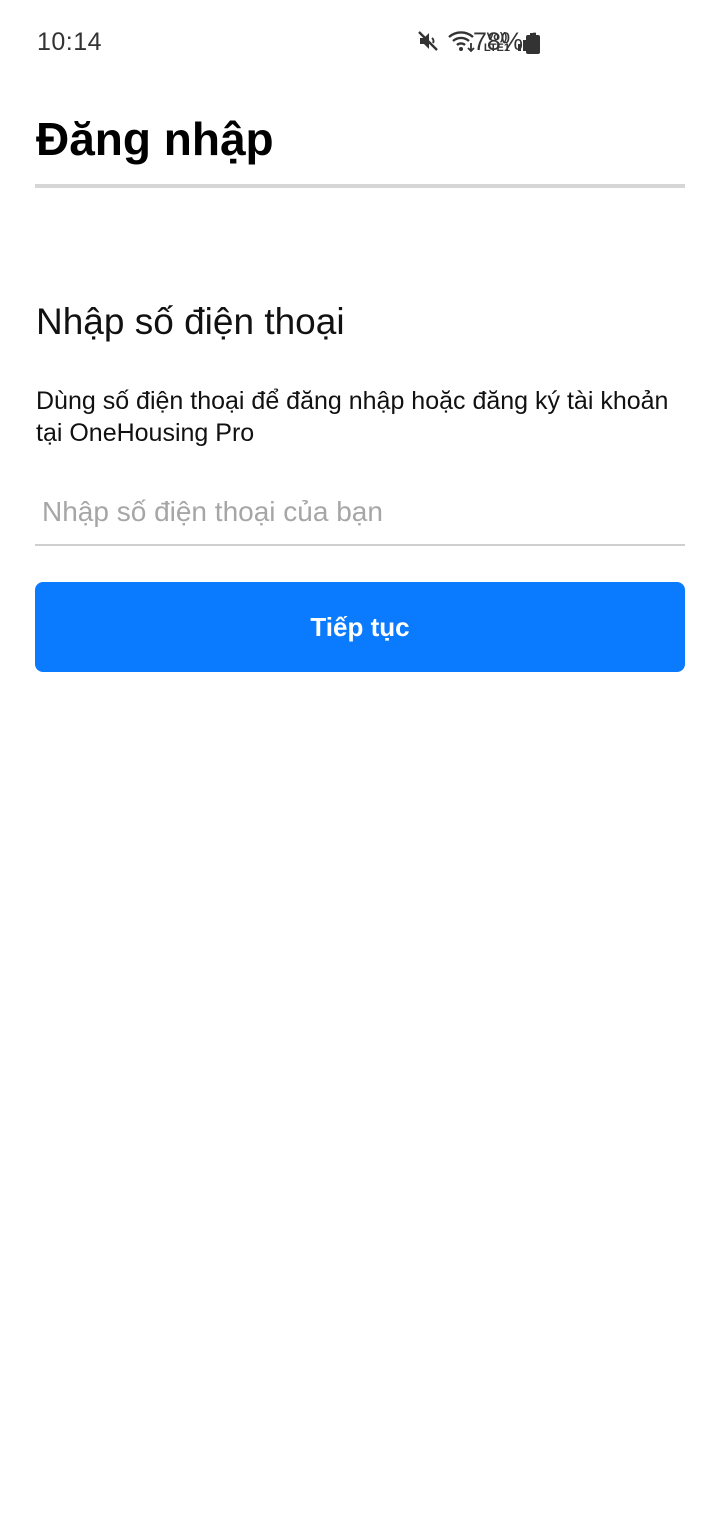 The height and width of the screenshot is (1520, 720). I want to click on mute-icon, so click(428, 43).